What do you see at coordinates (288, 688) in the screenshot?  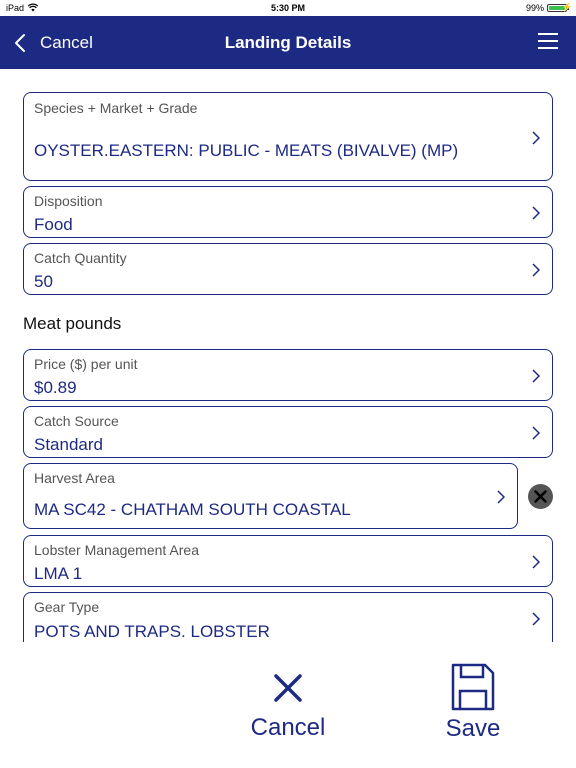 I see `close-icon` at bounding box center [288, 688].